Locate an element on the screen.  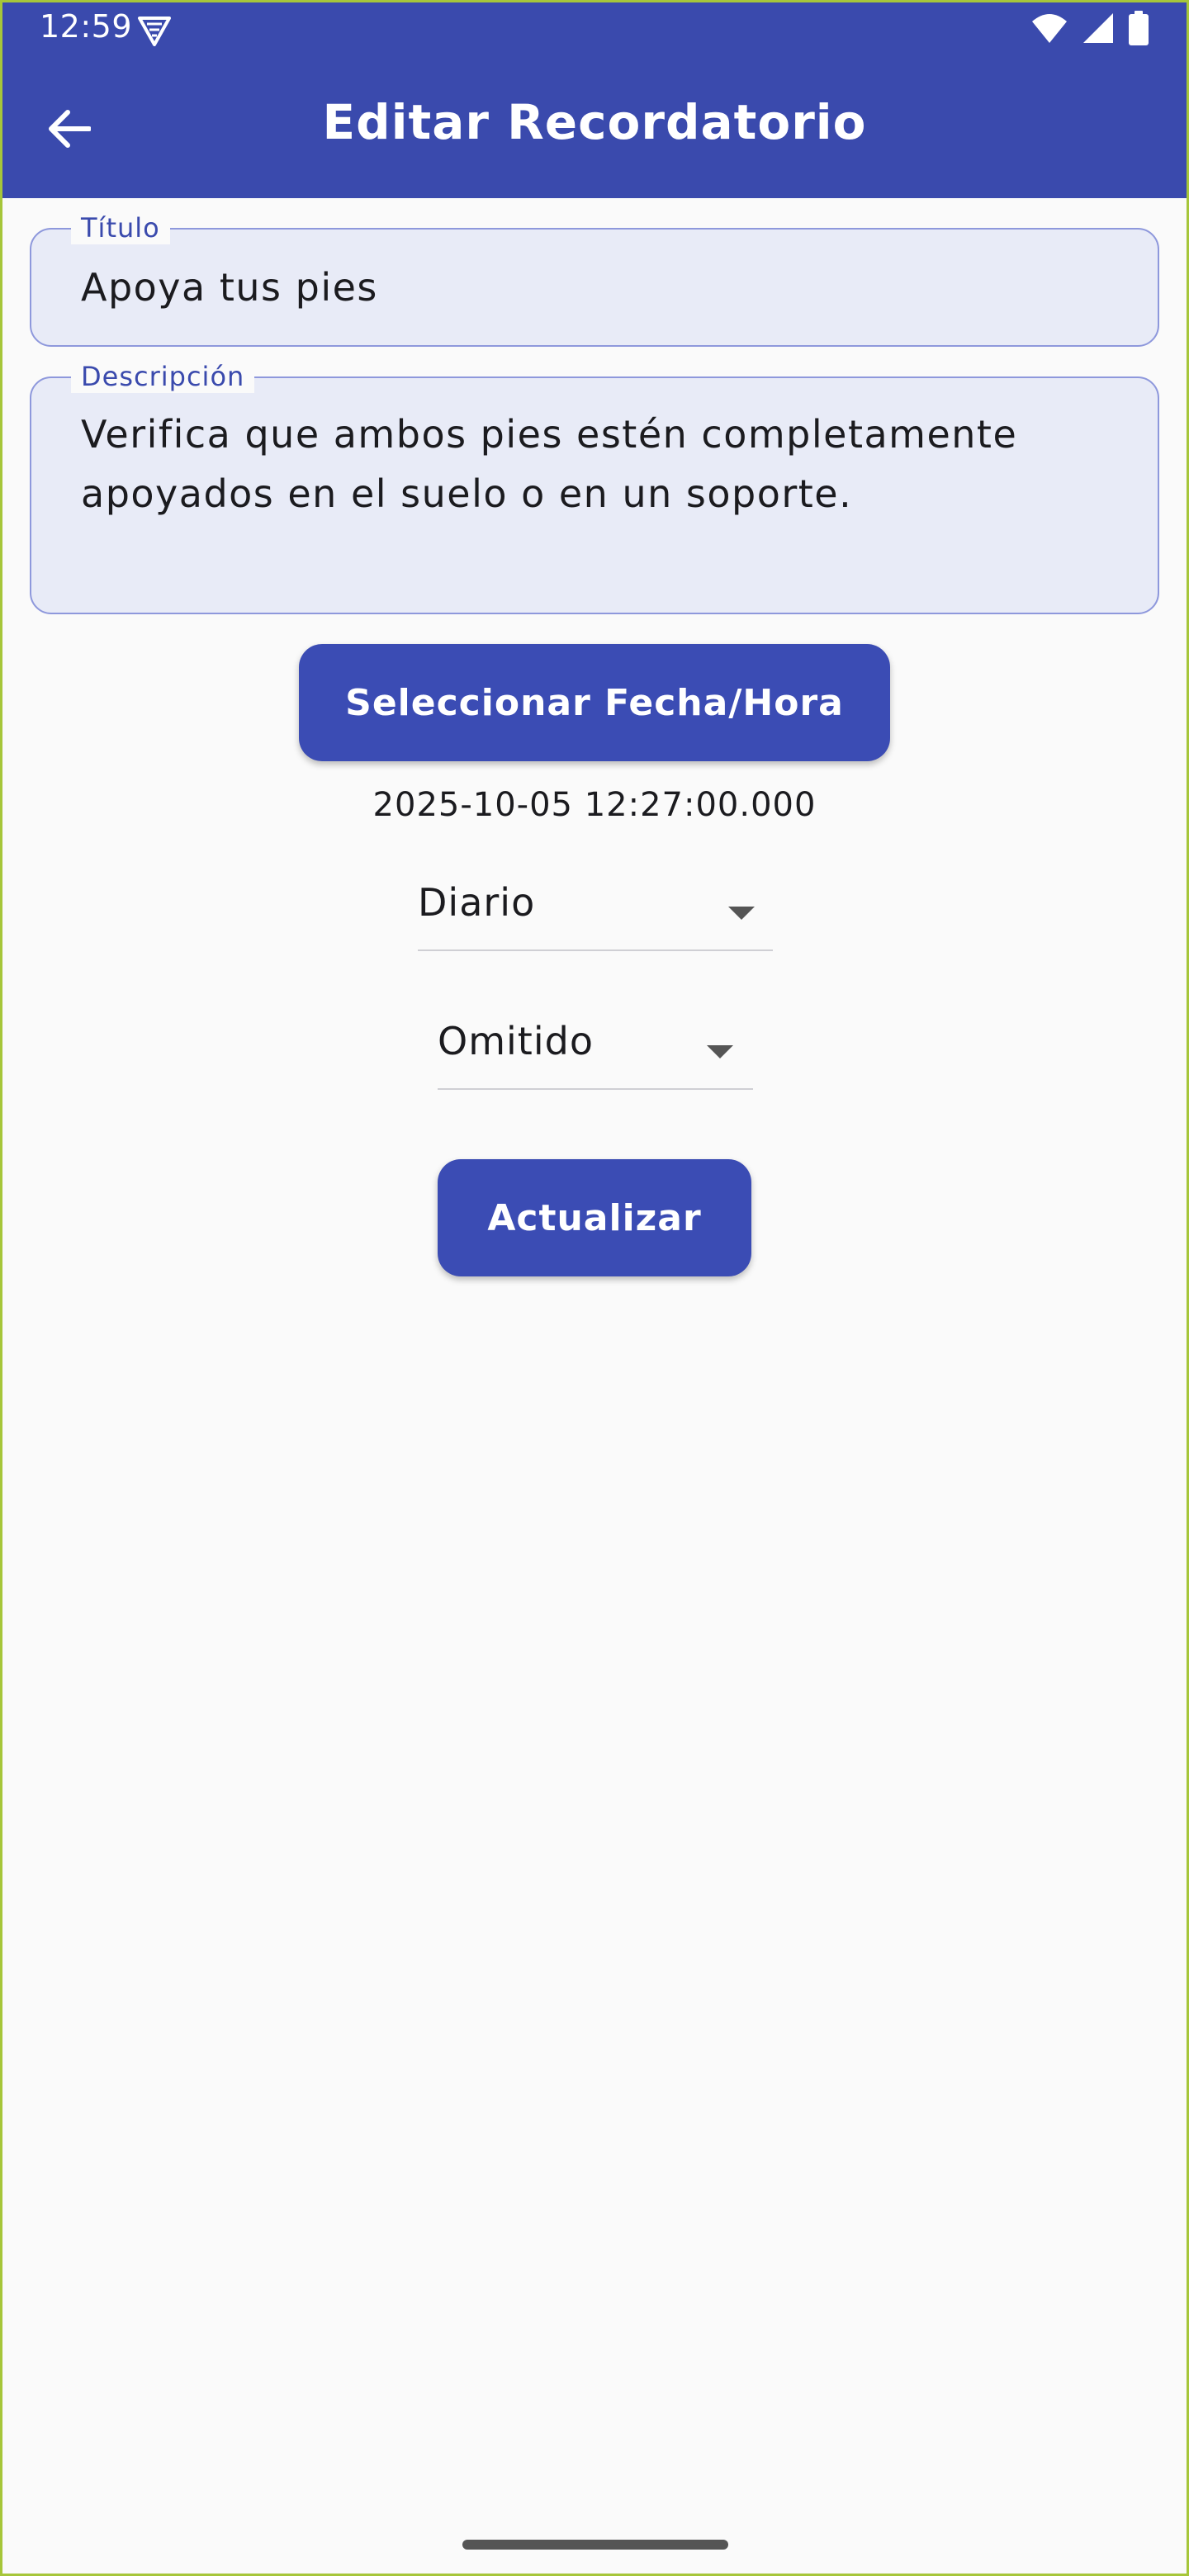
title-field-label: Título is located at coordinates (120, 227).